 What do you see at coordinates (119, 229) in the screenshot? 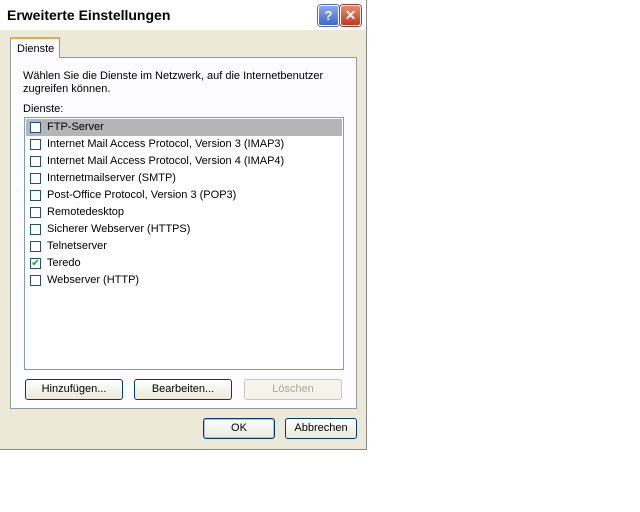
I see `list-item-label: Sicherer Webserver (HTTPS)` at bounding box center [119, 229].